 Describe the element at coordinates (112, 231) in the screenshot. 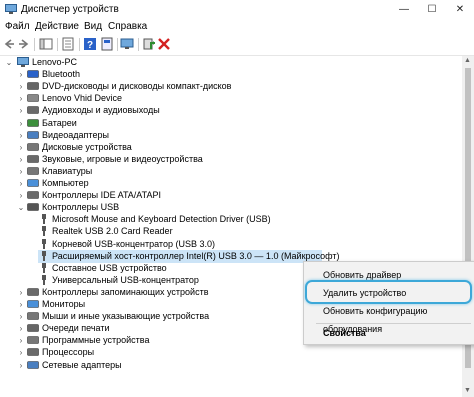

I see `tree-device-label: Realtek USB 2.0 Card Reader` at that location.